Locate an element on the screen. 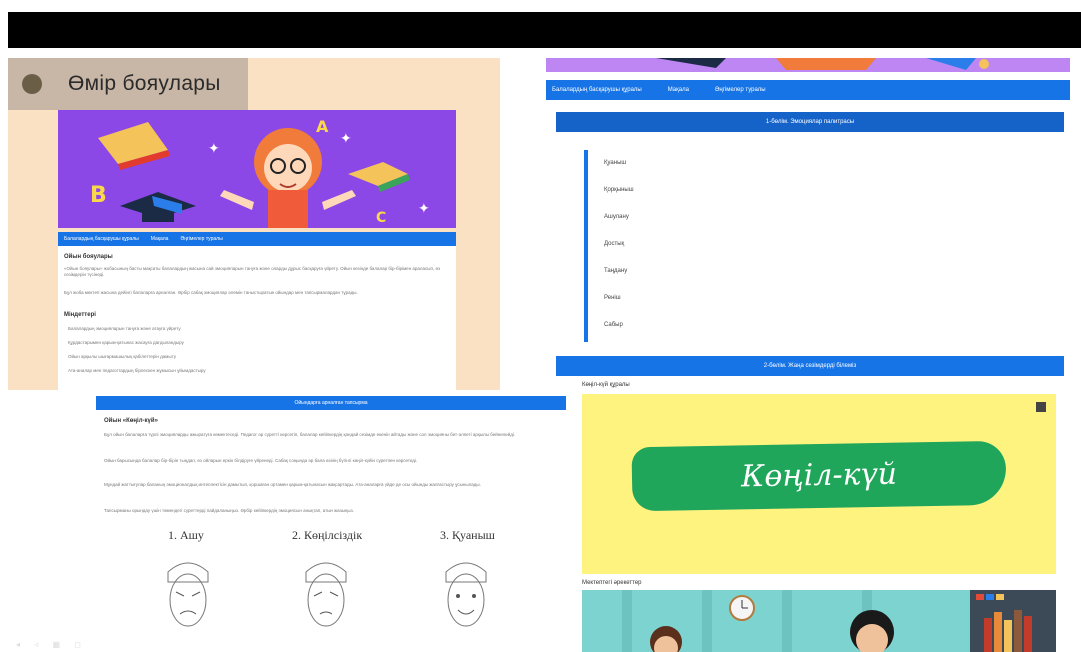 The image size is (1081, 652). mood-image-text: Көңіл-күй is located at coordinates (819, 475).